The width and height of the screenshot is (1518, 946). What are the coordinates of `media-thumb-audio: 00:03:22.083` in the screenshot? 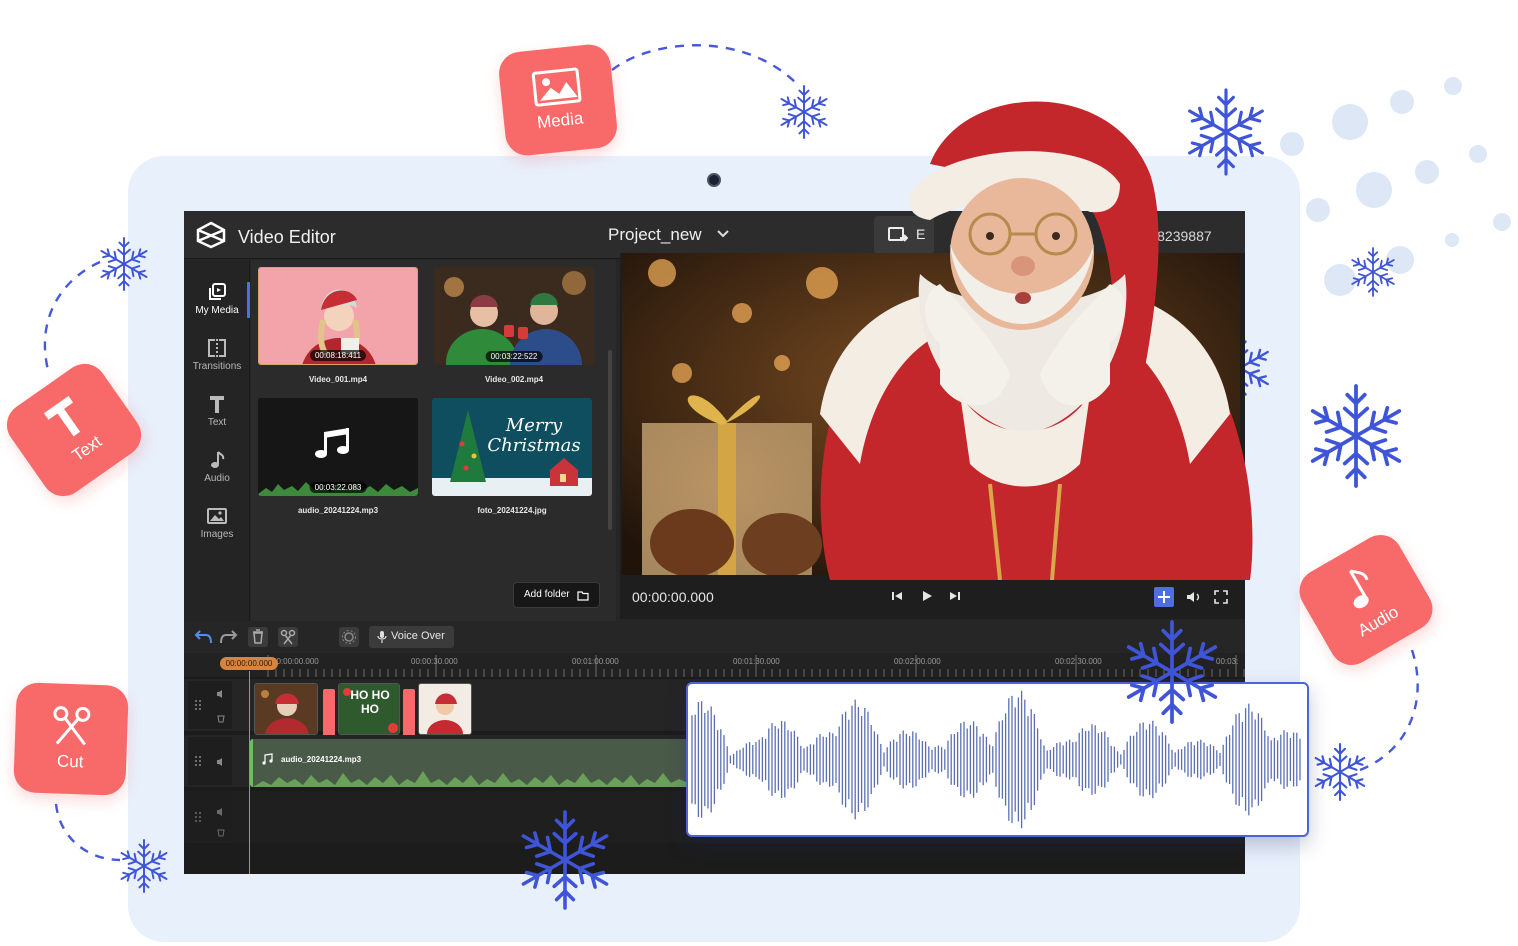 It's located at (338, 447).